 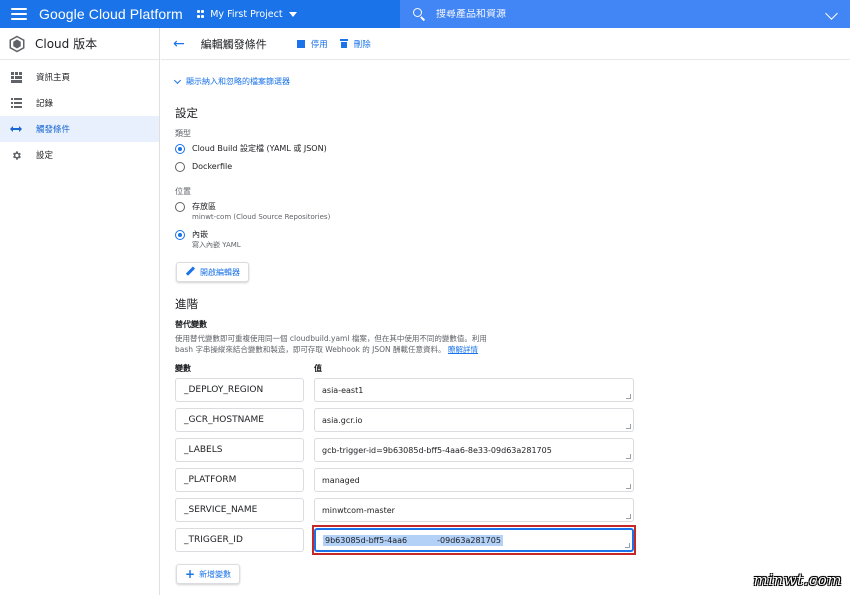 I want to click on caret-down-icon, so click(x=292, y=14).